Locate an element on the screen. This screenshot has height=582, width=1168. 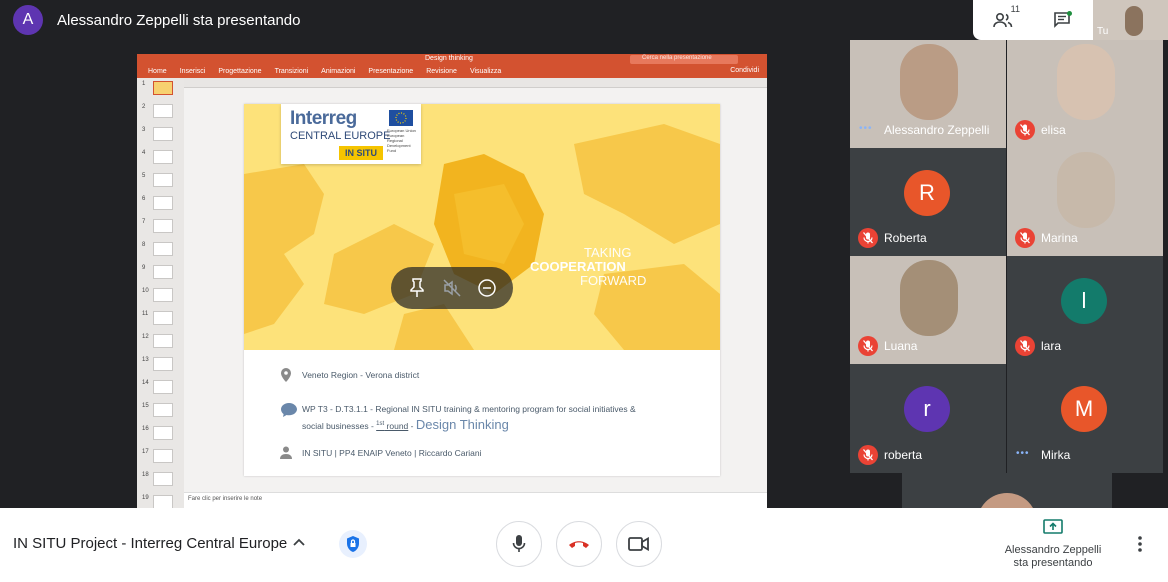
participant-tile: R Roberta is located at coordinates (928, 202).